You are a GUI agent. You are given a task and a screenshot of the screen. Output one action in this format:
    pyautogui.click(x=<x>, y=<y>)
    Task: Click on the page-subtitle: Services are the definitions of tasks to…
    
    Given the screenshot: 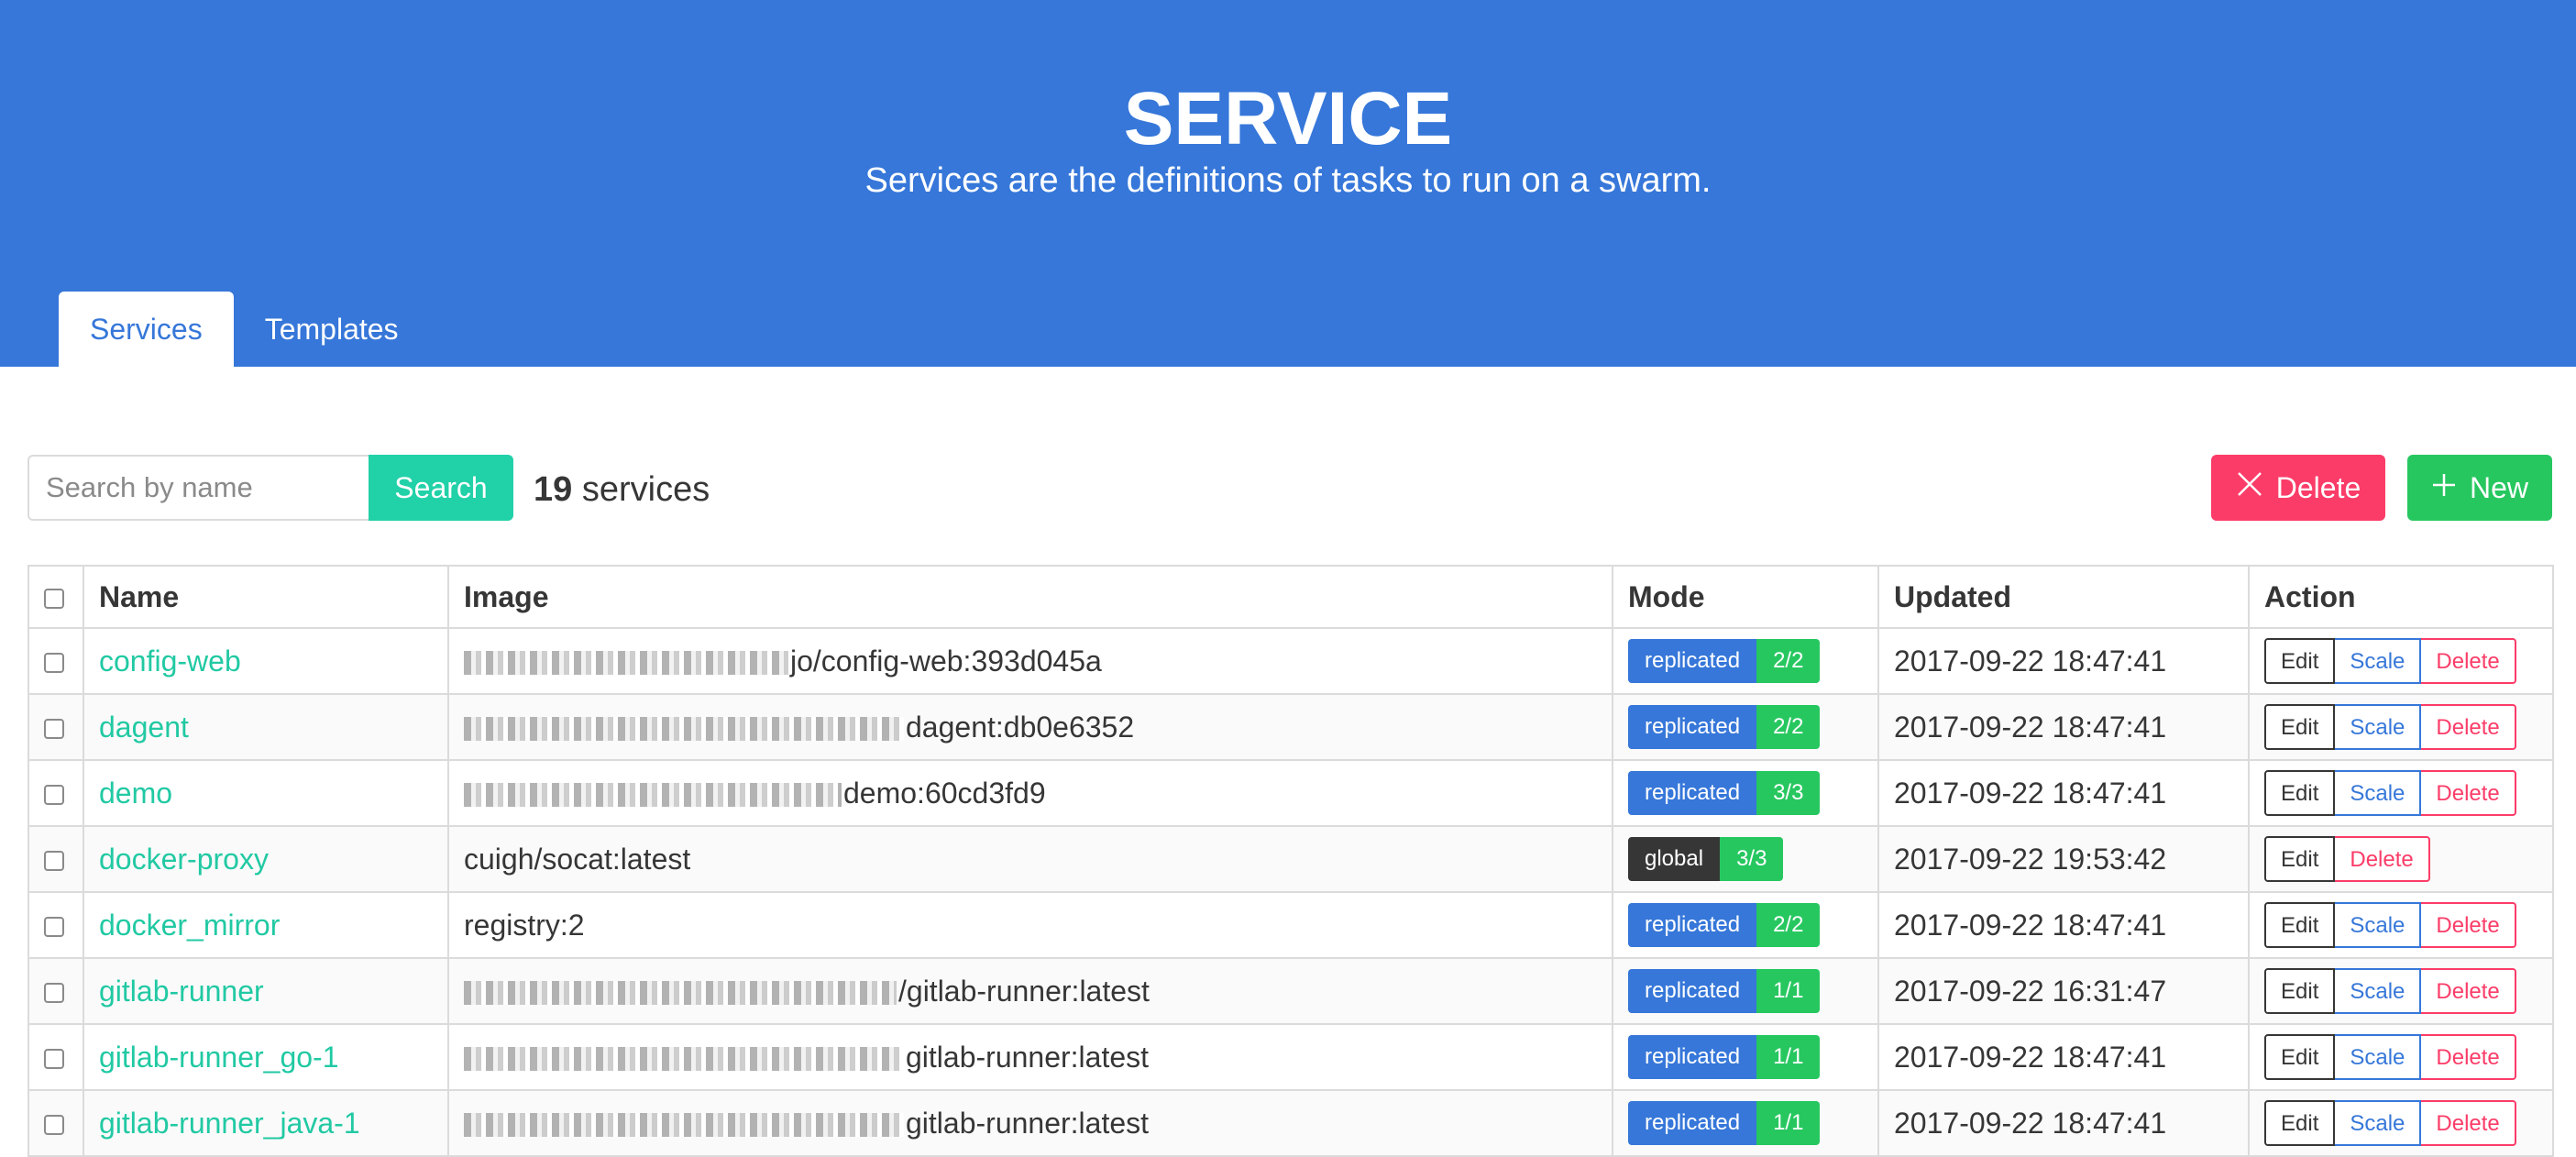 What is the action you would take?
    pyautogui.click(x=1288, y=180)
    